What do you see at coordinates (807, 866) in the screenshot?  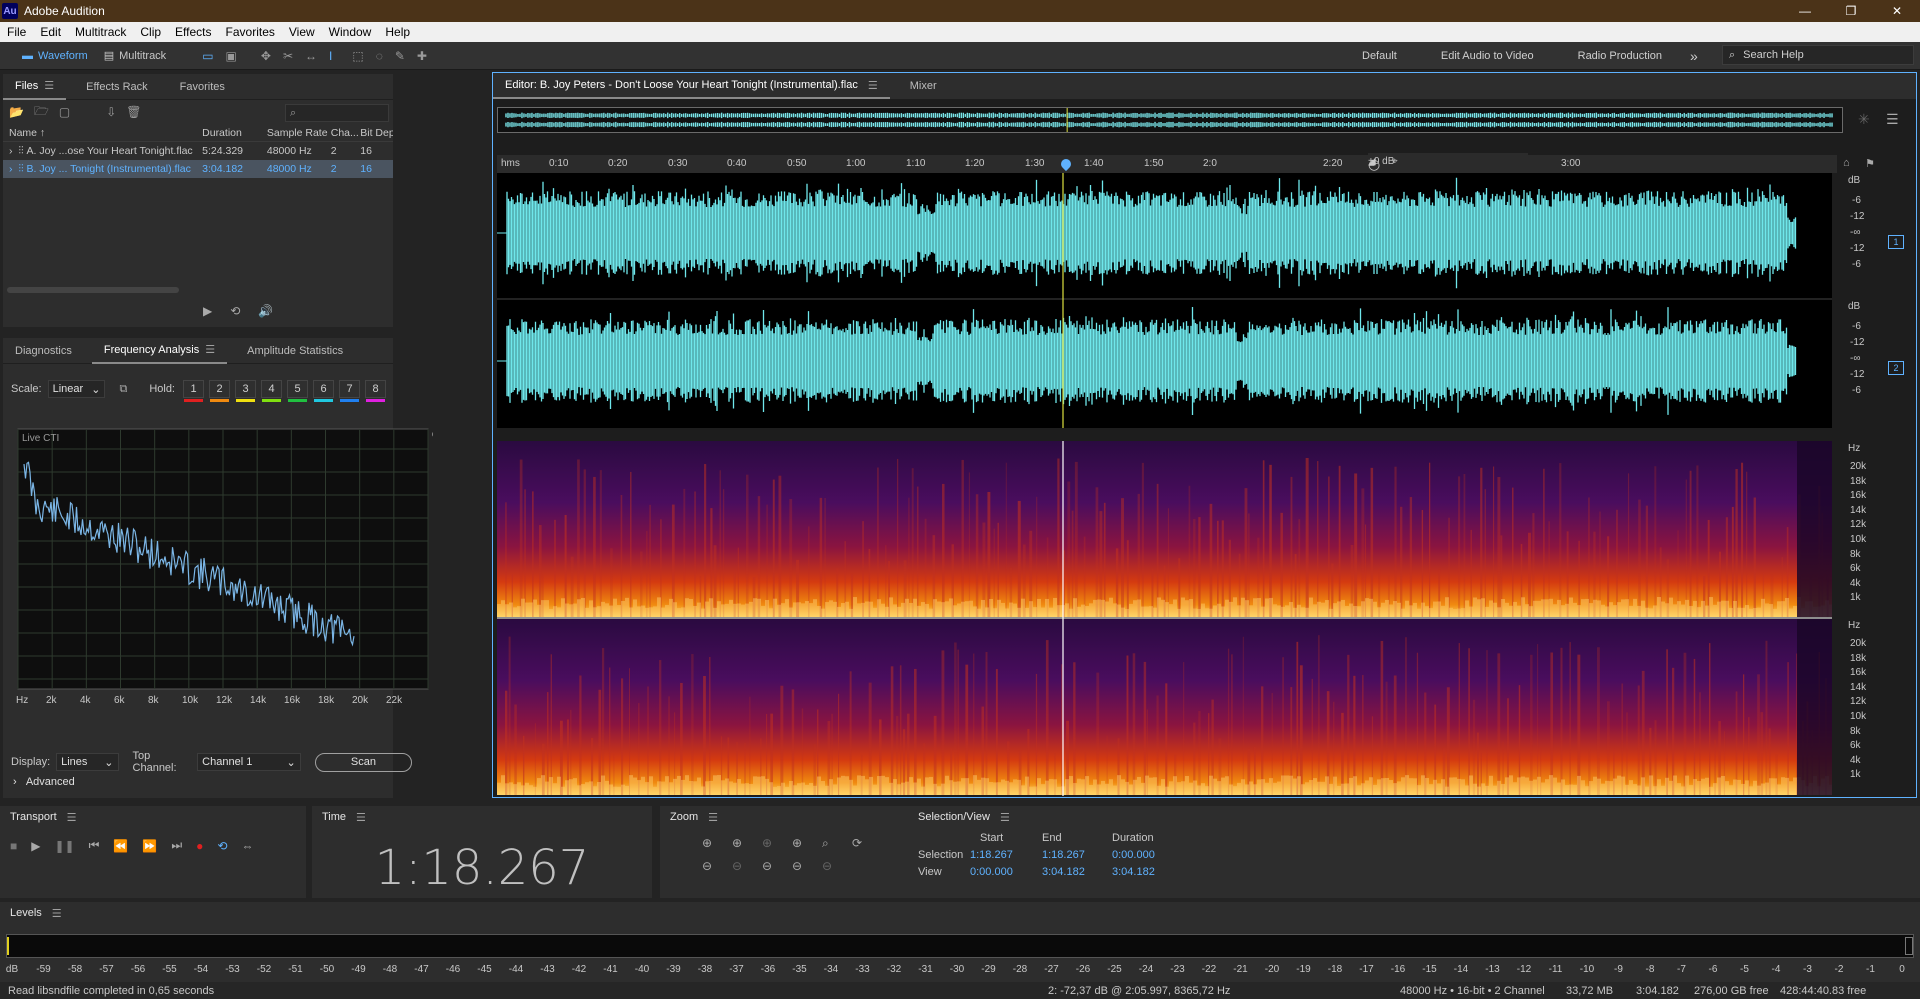 I see `zoom-selection-out-icon: ⊖` at bounding box center [807, 866].